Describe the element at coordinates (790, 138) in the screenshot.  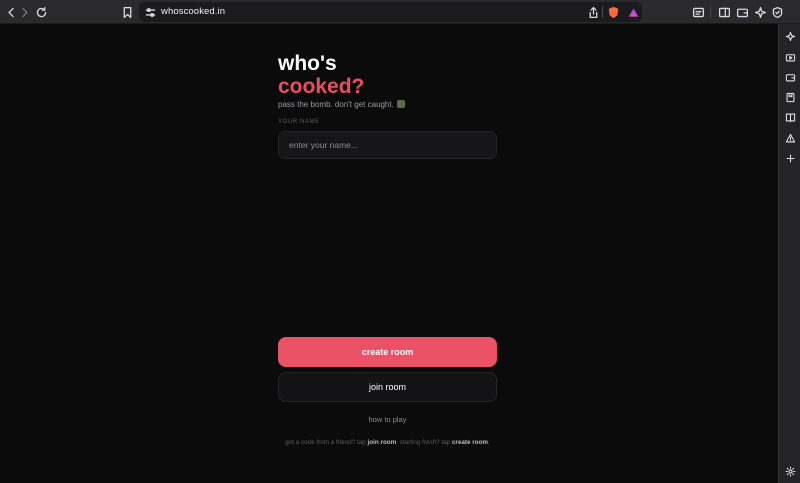
I see `alert-icon` at that location.